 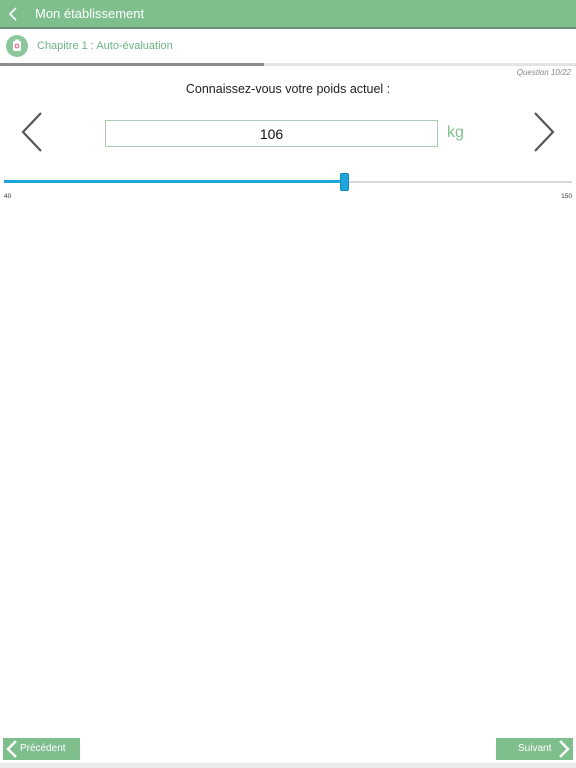 I want to click on slider-fill, so click(x=174, y=181).